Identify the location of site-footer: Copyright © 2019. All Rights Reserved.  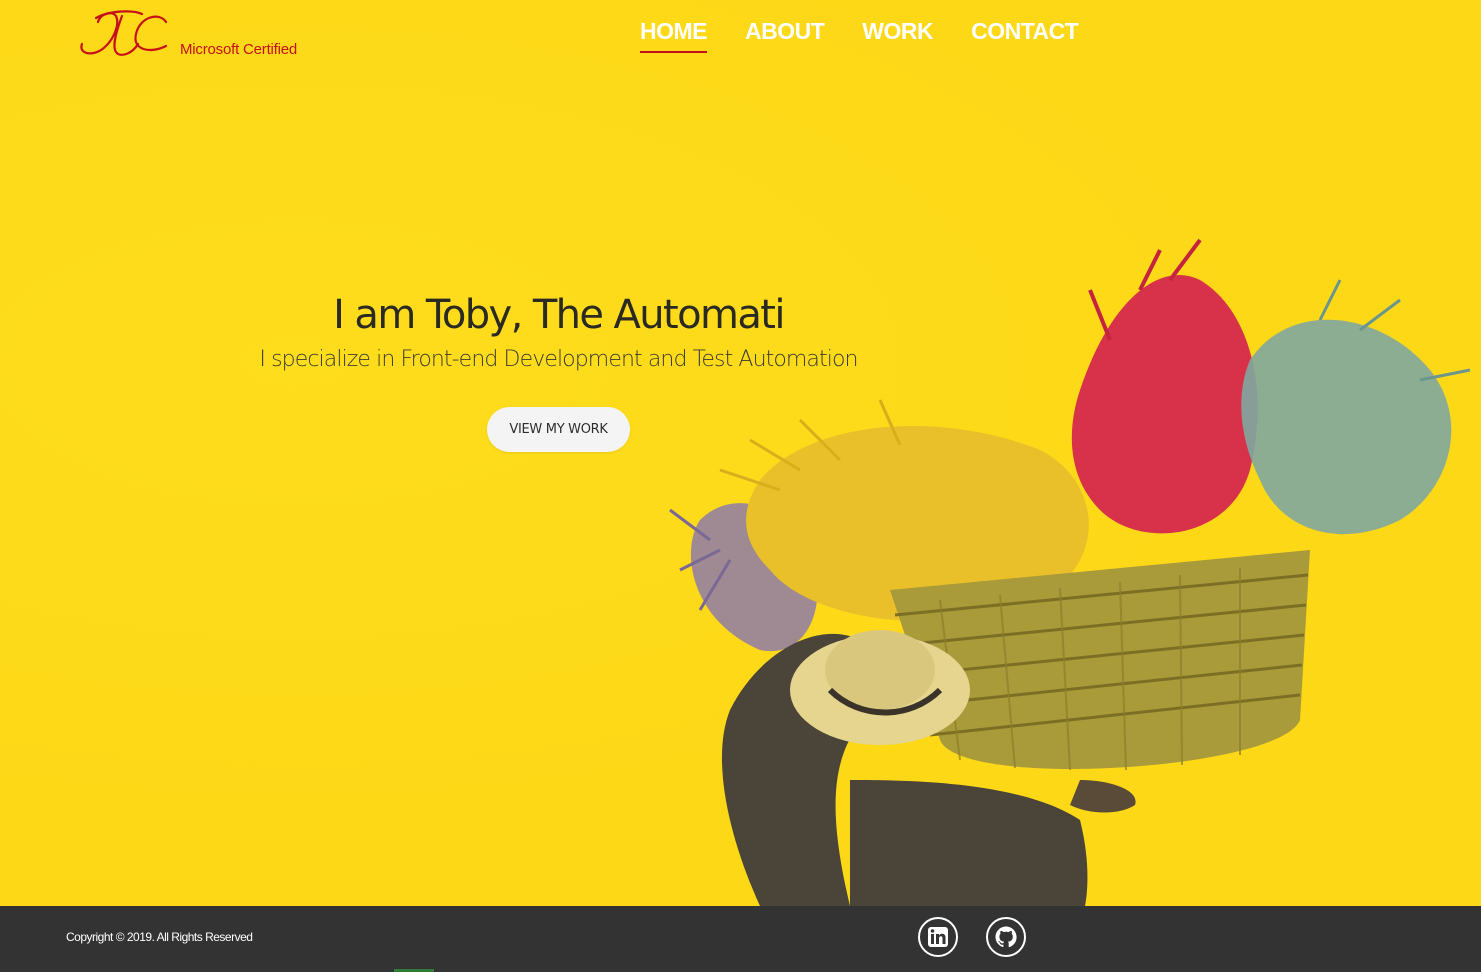
(740, 939).